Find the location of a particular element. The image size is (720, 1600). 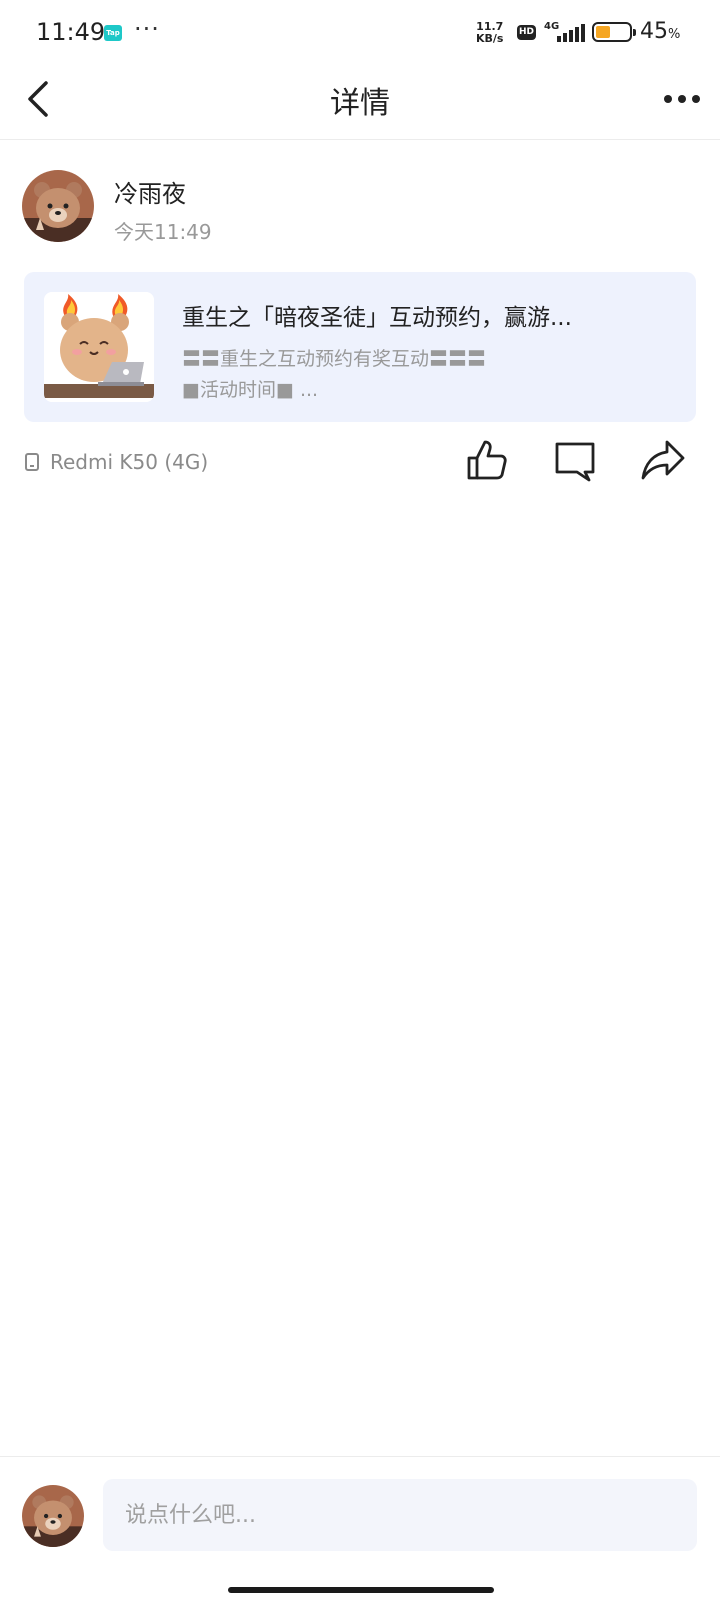

hd-icon: HD is located at coordinates (526, 32).